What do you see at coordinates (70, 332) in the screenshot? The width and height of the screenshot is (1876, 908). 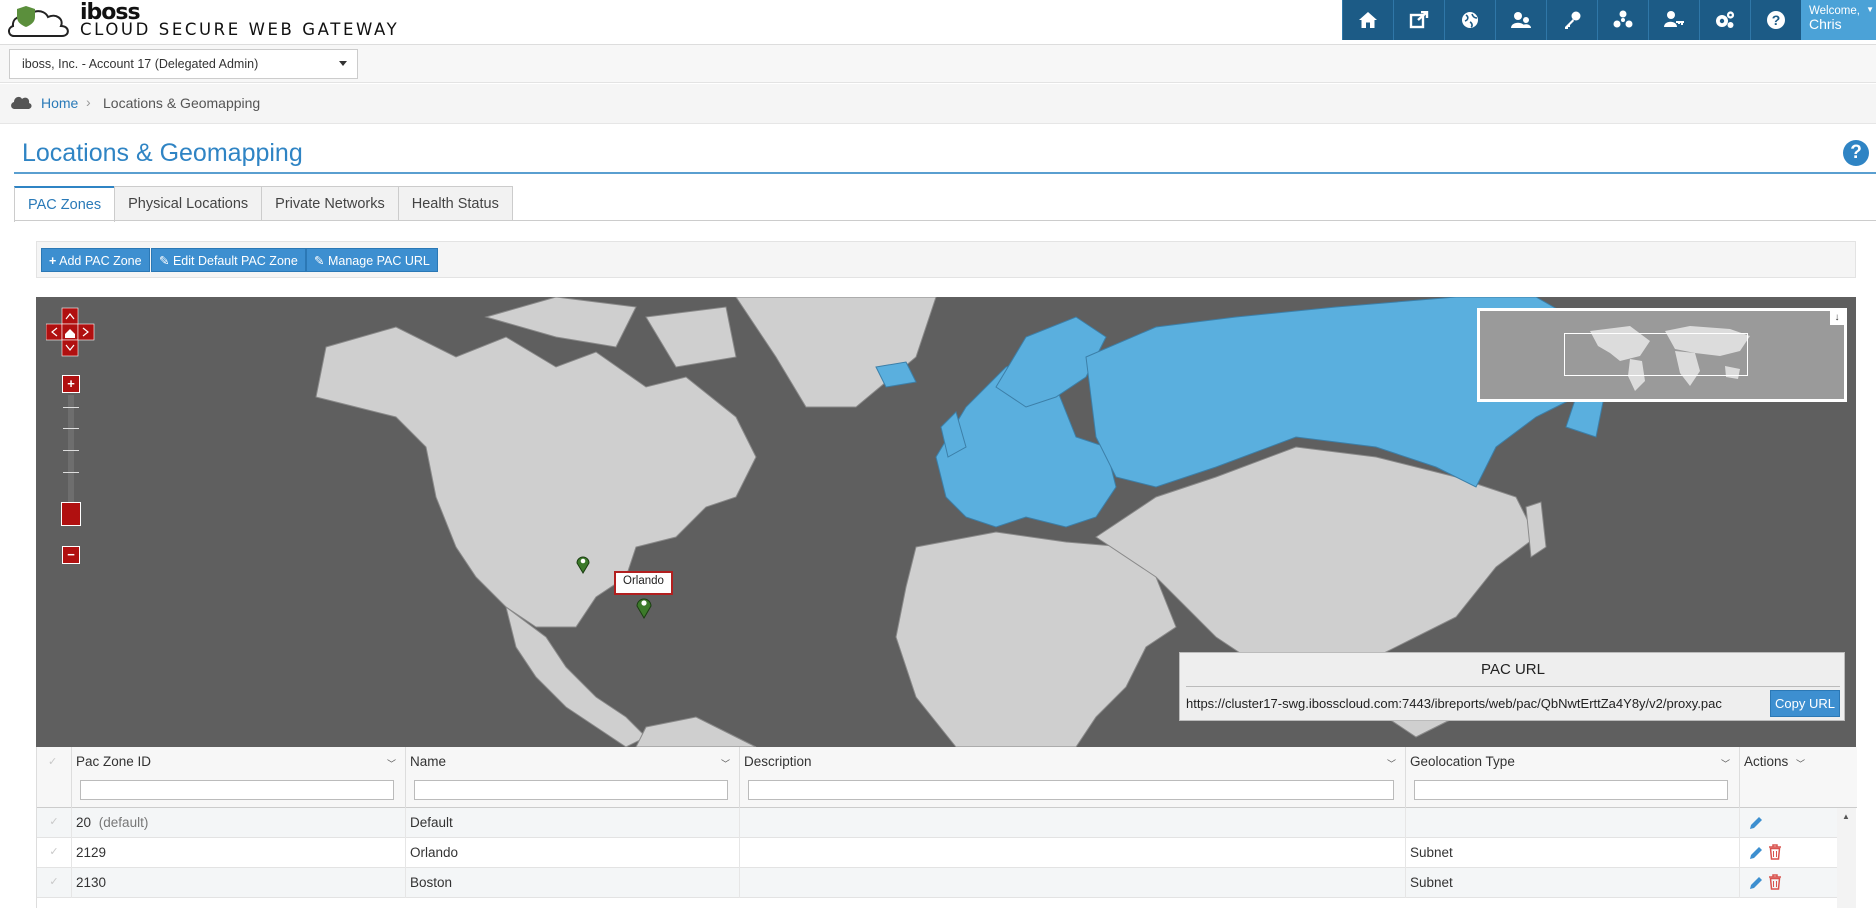 I see `map-pan-control` at bounding box center [70, 332].